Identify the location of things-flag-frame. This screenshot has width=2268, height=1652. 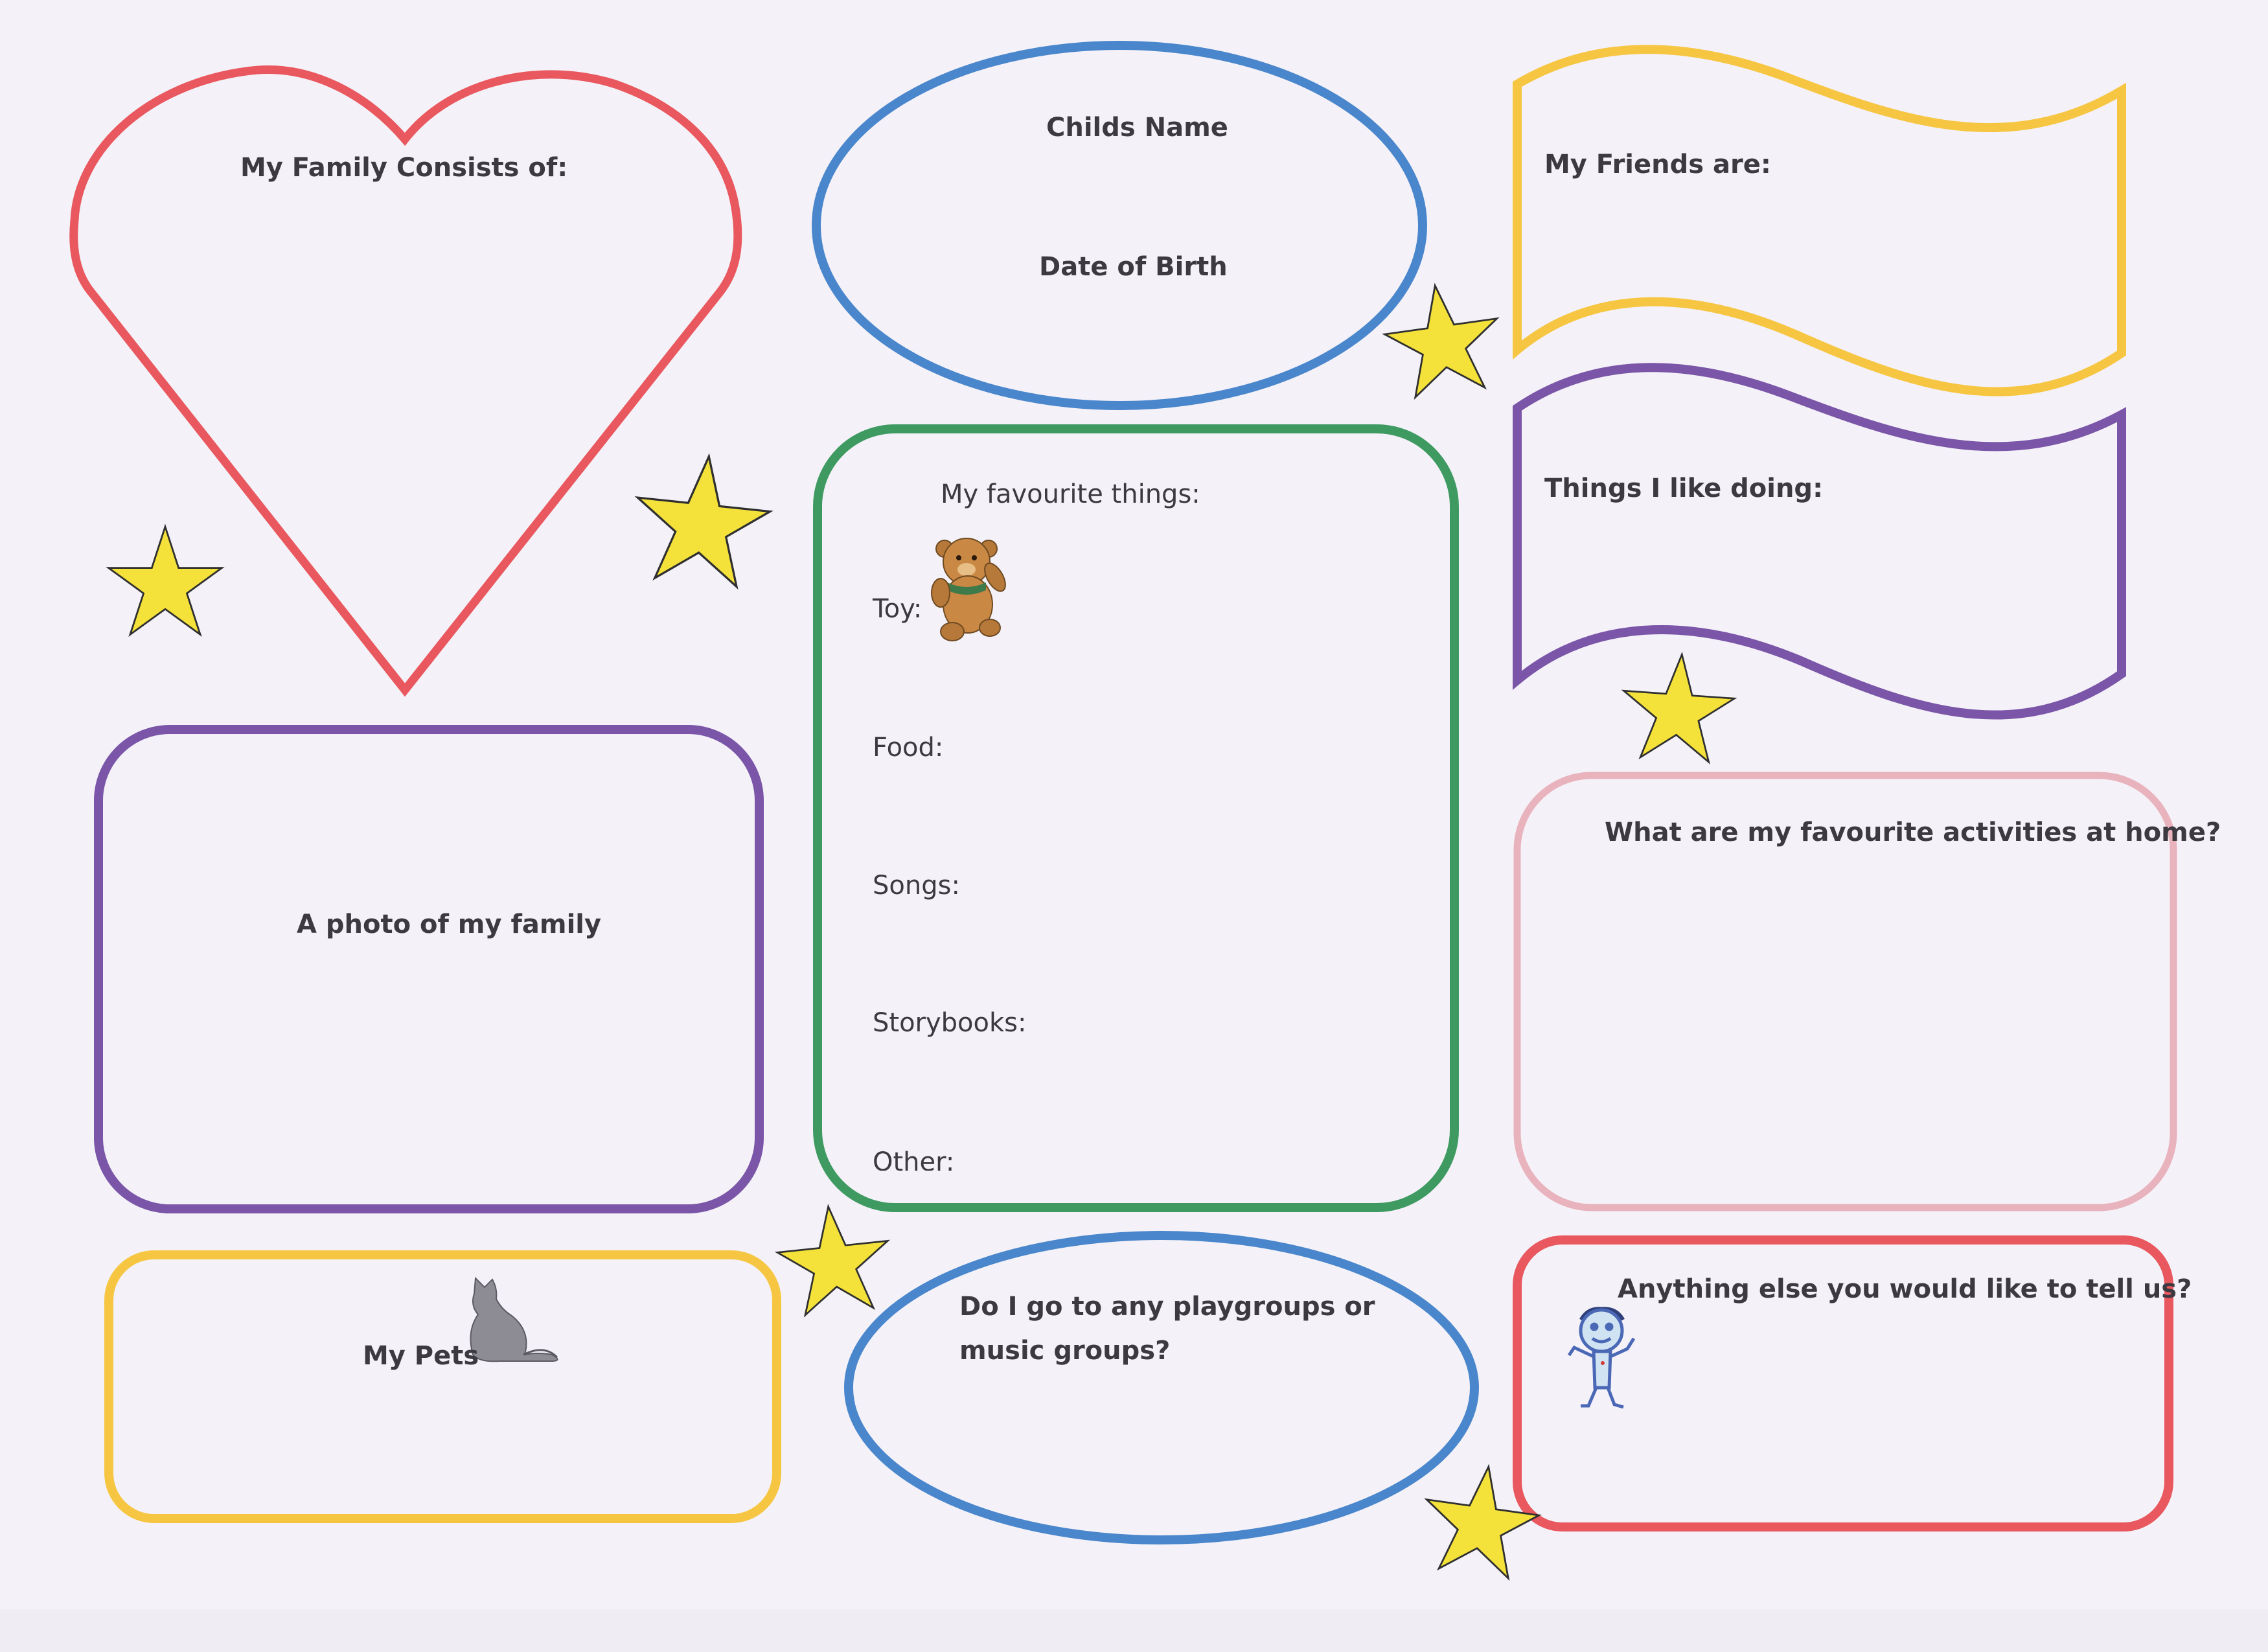
(1819, 541).